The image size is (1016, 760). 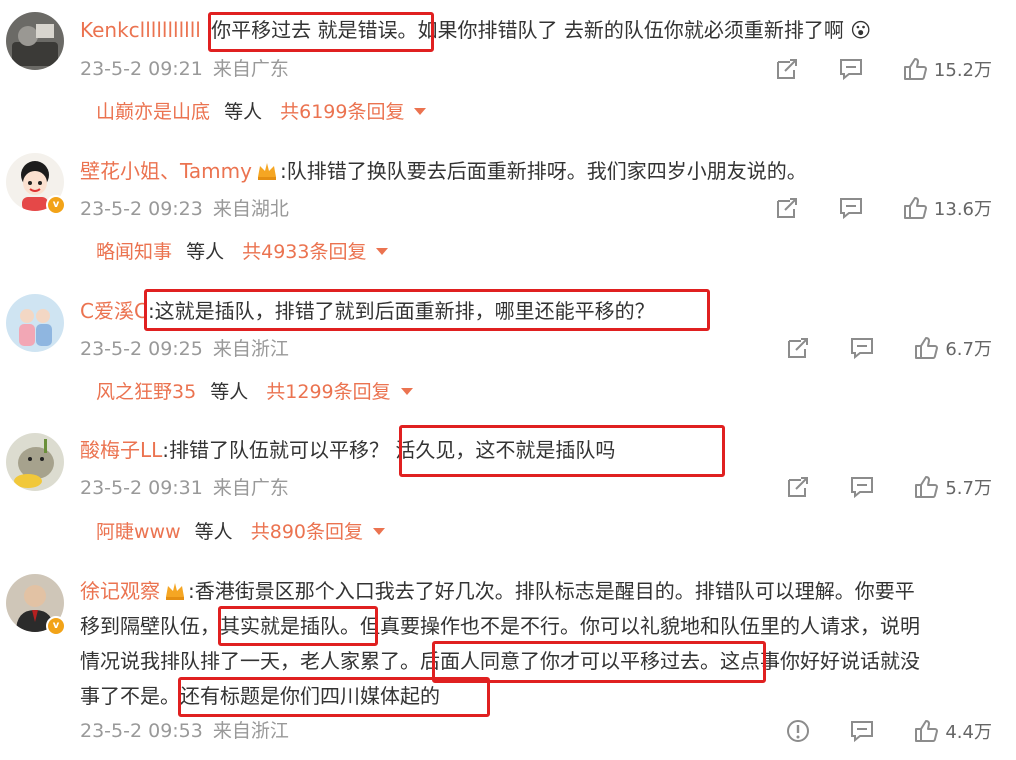 What do you see at coordinates (304, 252) in the screenshot?
I see `reply-count: 共4933条回复` at bounding box center [304, 252].